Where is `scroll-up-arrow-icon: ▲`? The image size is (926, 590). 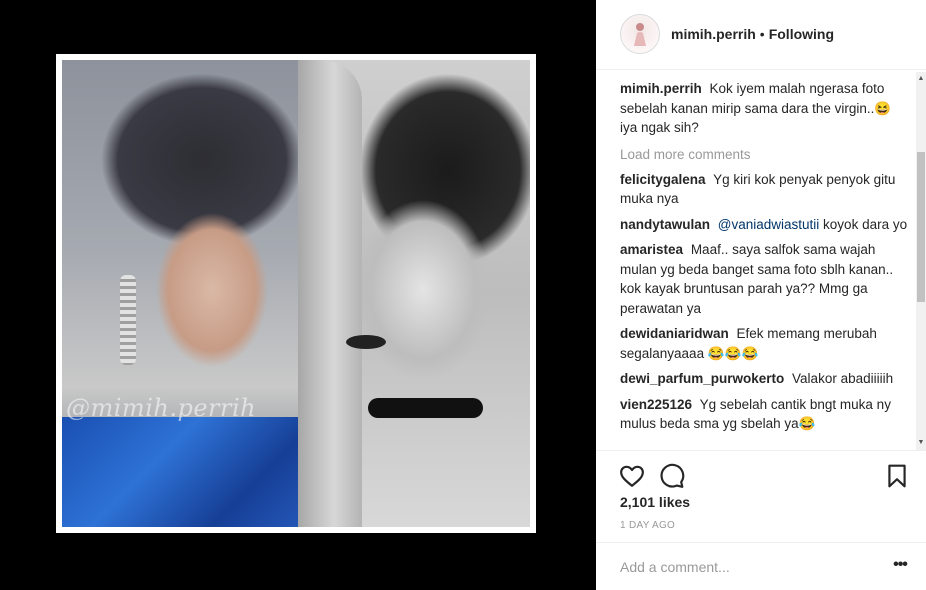 scroll-up-arrow-icon: ▲ is located at coordinates (921, 79).